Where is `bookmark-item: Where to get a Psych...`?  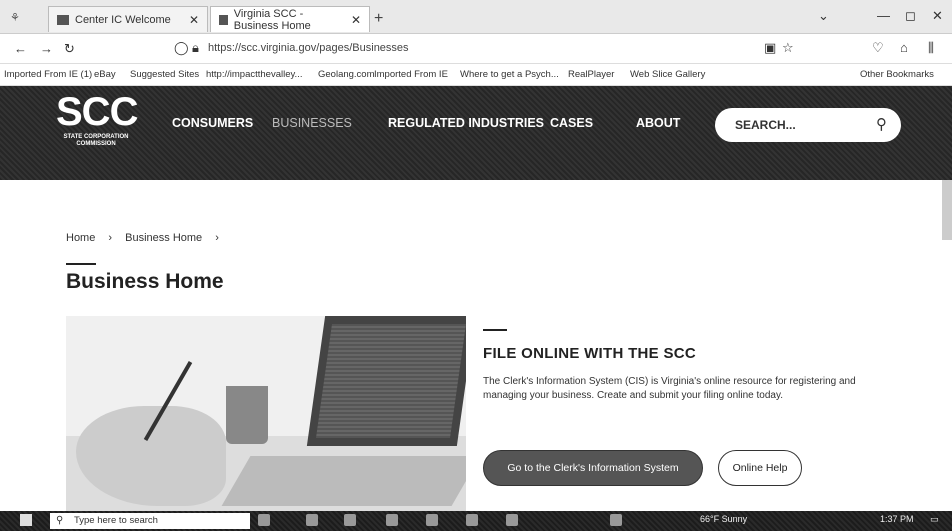 bookmark-item: Where to get a Psych... is located at coordinates (509, 74).